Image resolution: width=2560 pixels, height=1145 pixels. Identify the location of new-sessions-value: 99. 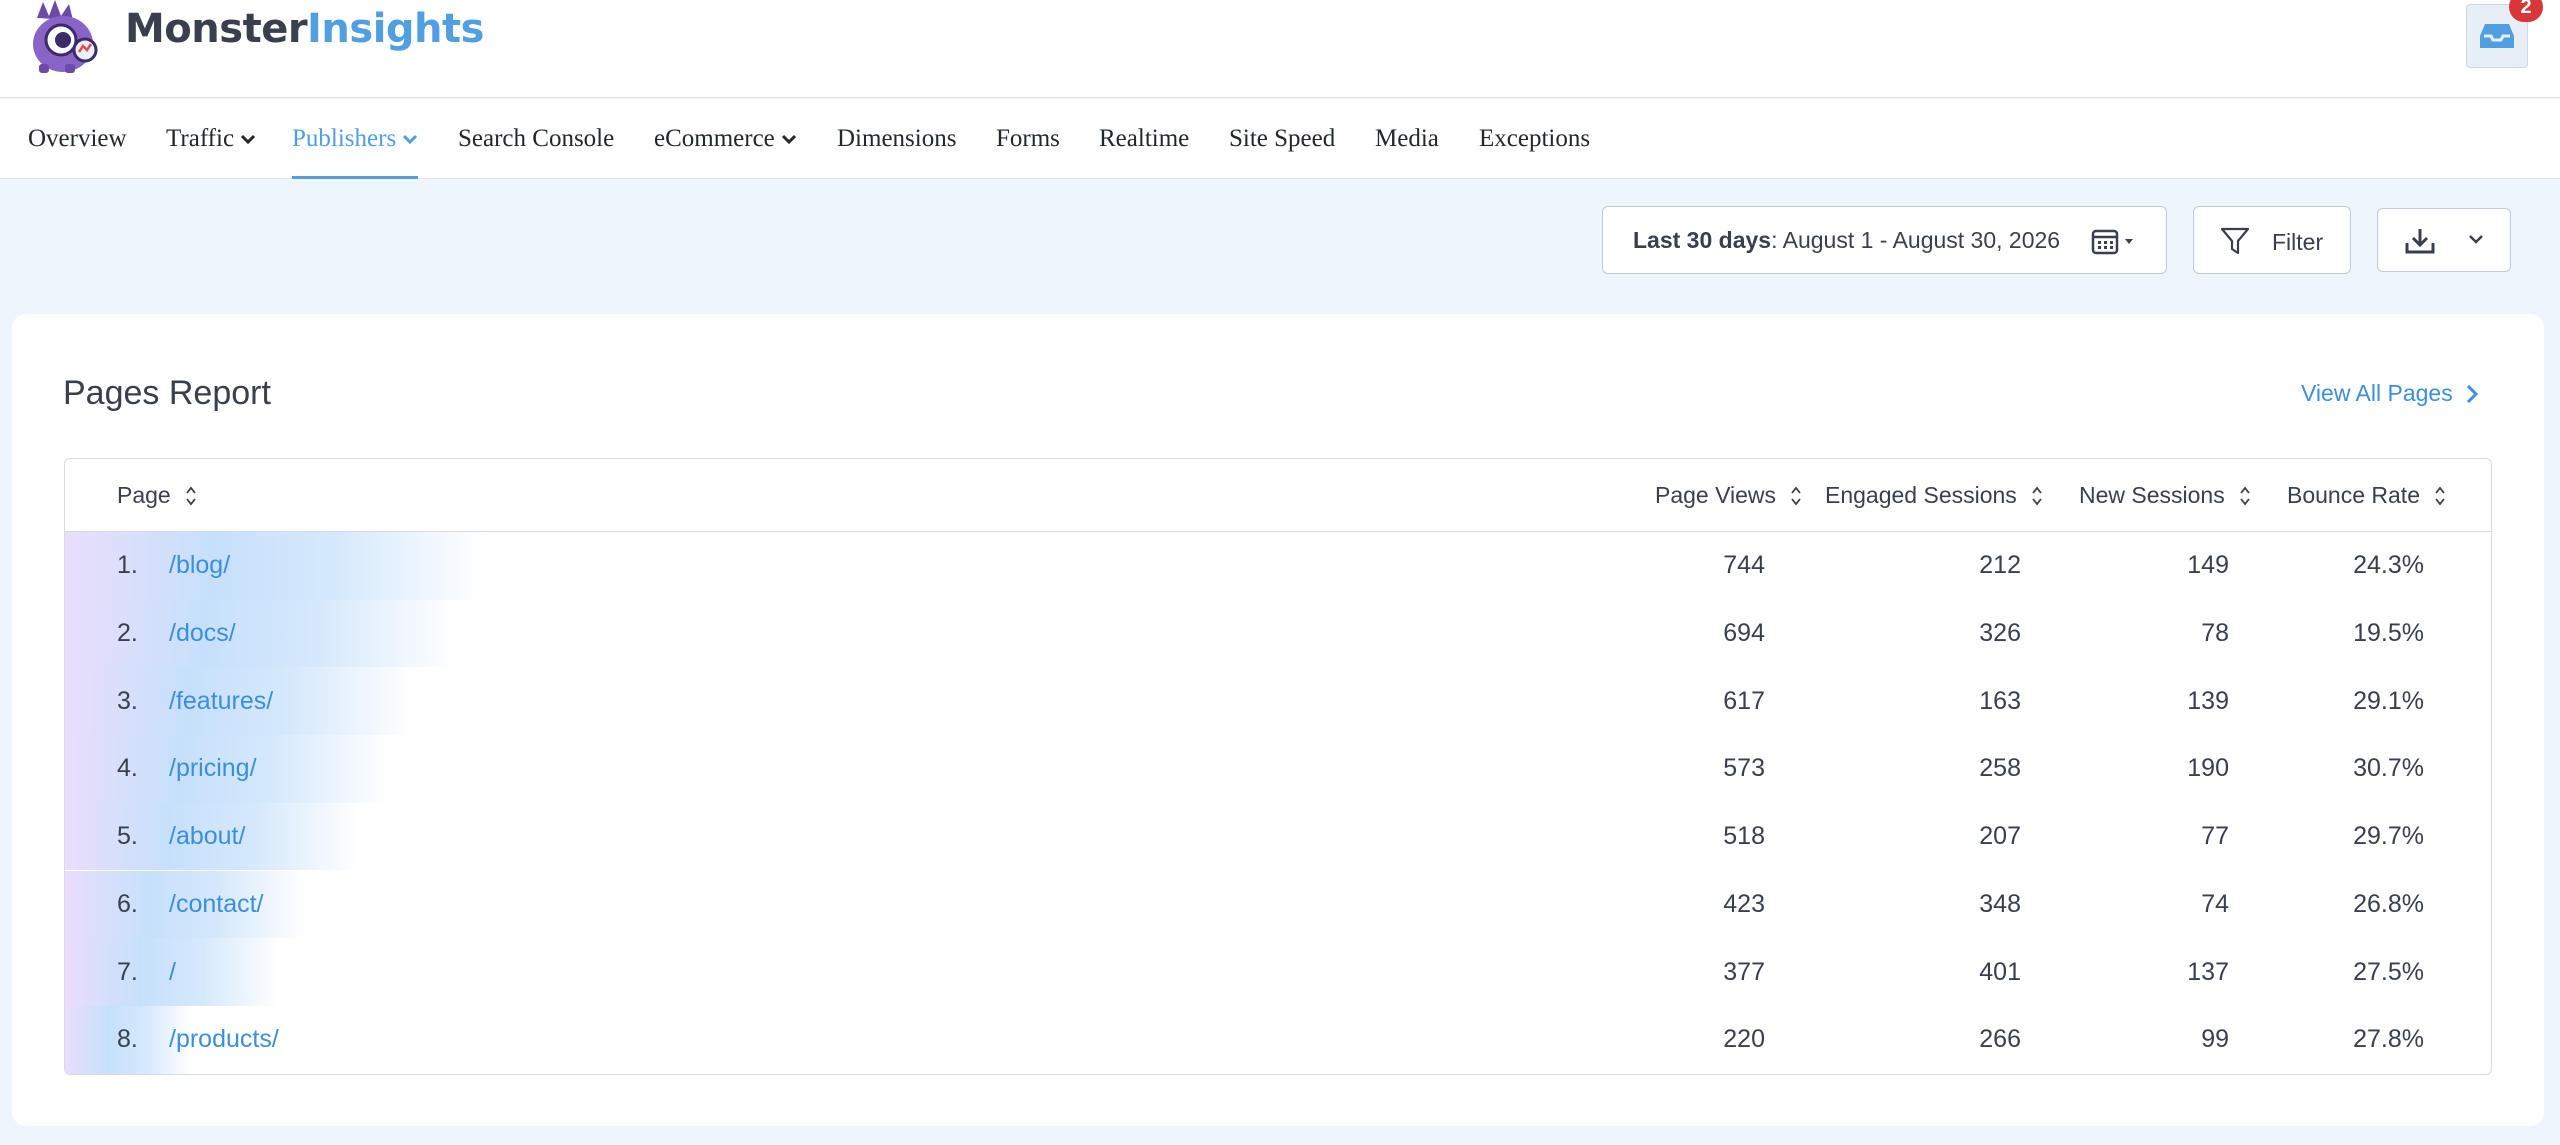
(2215, 1039).